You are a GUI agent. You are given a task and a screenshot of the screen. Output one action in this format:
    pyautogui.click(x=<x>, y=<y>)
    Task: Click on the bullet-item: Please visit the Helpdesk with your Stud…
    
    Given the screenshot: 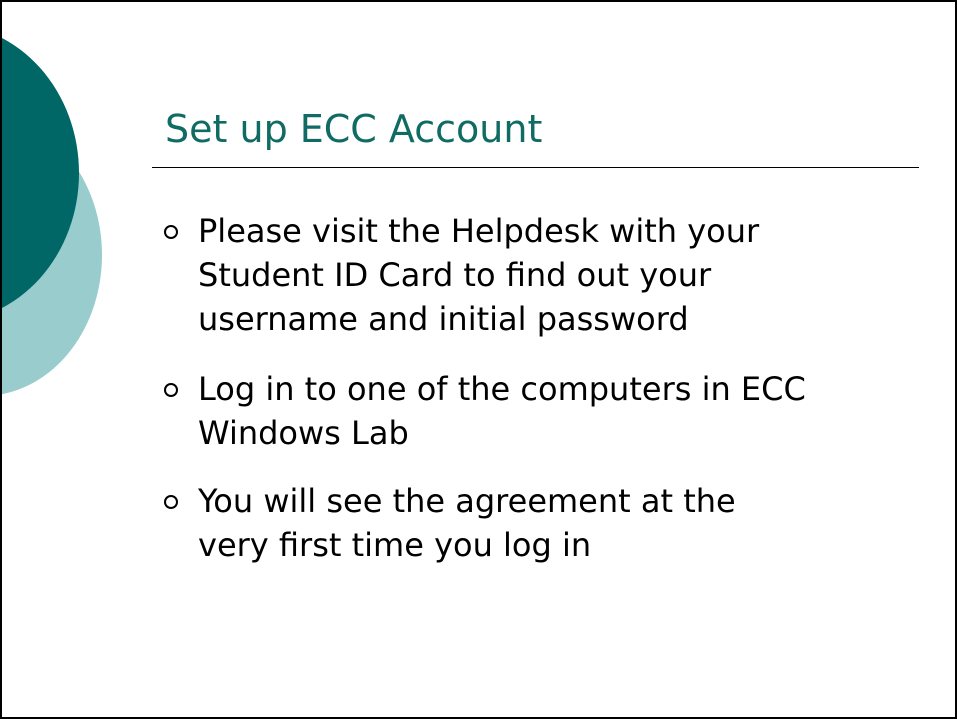 What is the action you would take?
    pyautogui.click(x=549, y=275)
    